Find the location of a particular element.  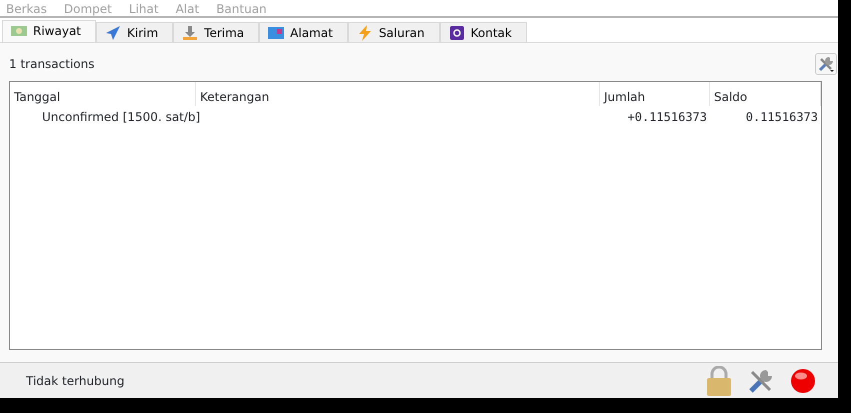

tab: Kirim is located at coordinates (135, 32).